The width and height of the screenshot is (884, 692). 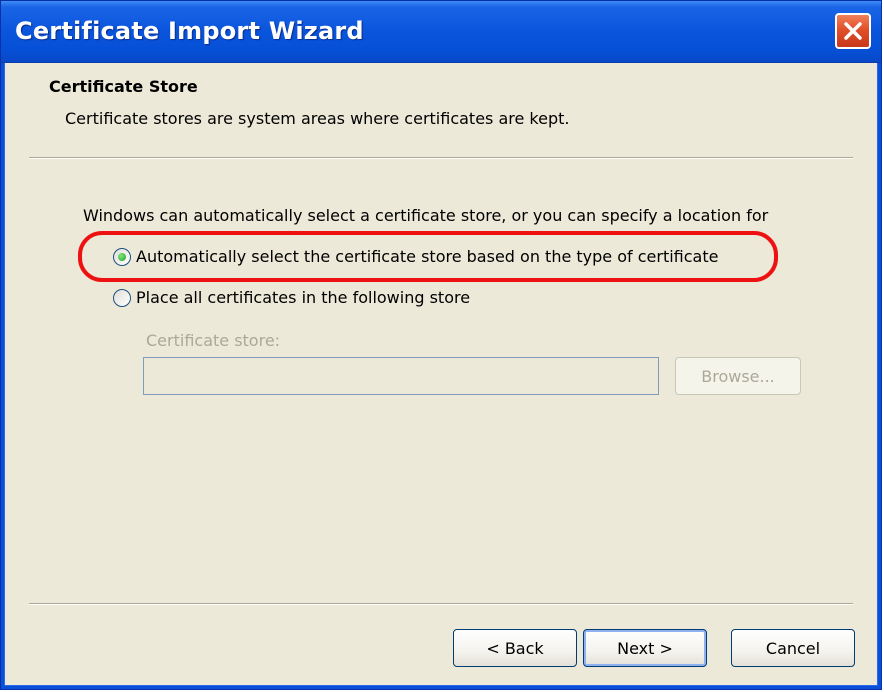 I want to click on window-title: Certificate Import Wizard, so click(x=189, y=31).